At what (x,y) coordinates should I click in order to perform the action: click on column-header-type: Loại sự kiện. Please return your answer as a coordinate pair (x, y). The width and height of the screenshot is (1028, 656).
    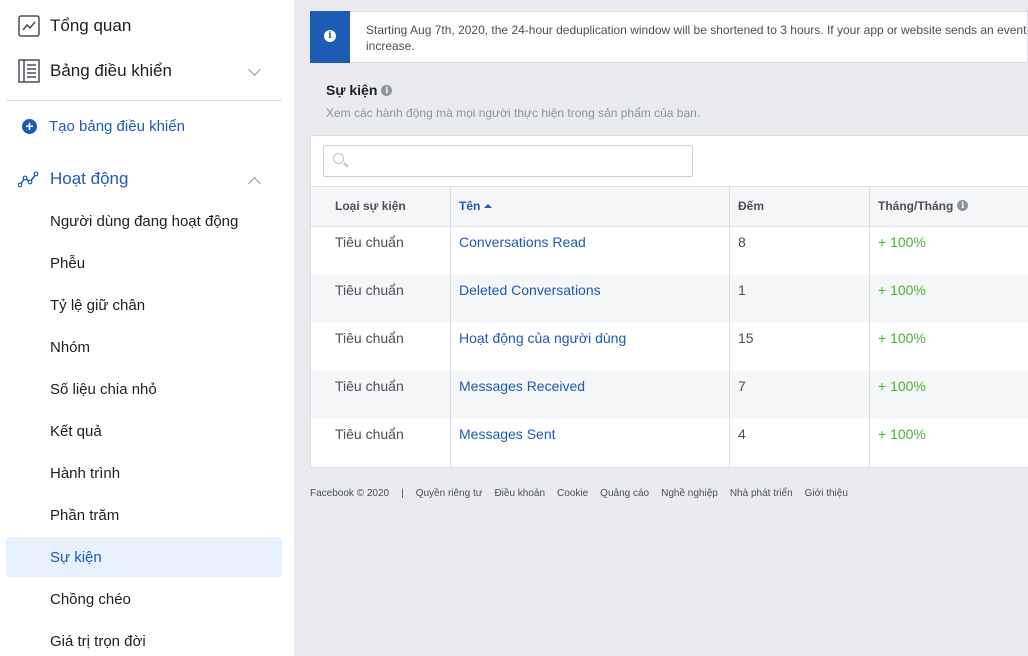
    Looking at the image, I should click on (370, 206).